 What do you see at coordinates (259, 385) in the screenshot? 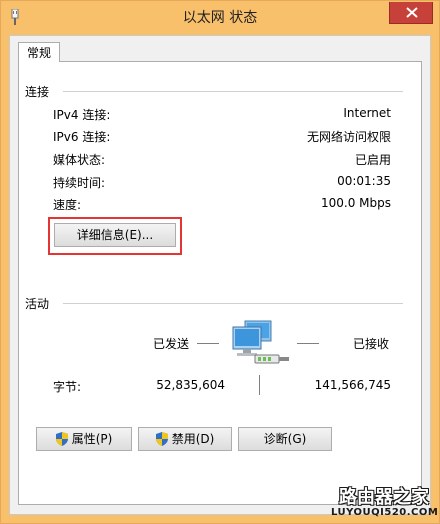
I see `bytes-divider` at bounding box center [259, 385].